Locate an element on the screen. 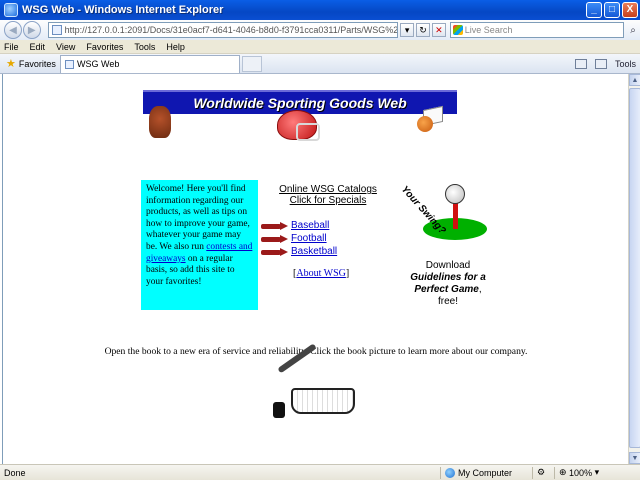 The height and width of the screenshot is (480, 640). golf-ball-shape is located at coordinates (455, 194).